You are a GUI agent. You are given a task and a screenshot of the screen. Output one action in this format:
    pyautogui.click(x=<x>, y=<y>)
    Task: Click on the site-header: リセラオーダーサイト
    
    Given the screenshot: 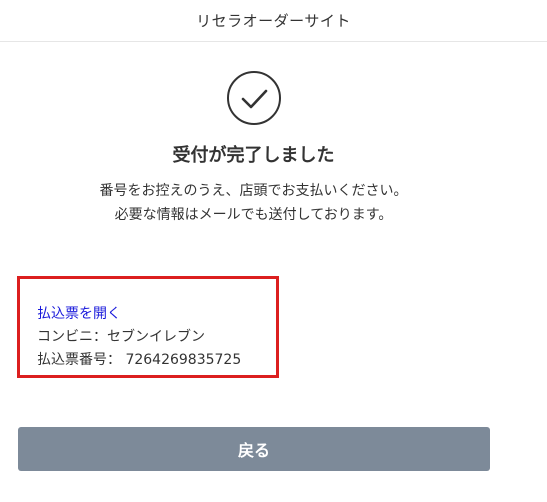 What is the action you would take?
    pyautogui.click(x=273, y=21)
    